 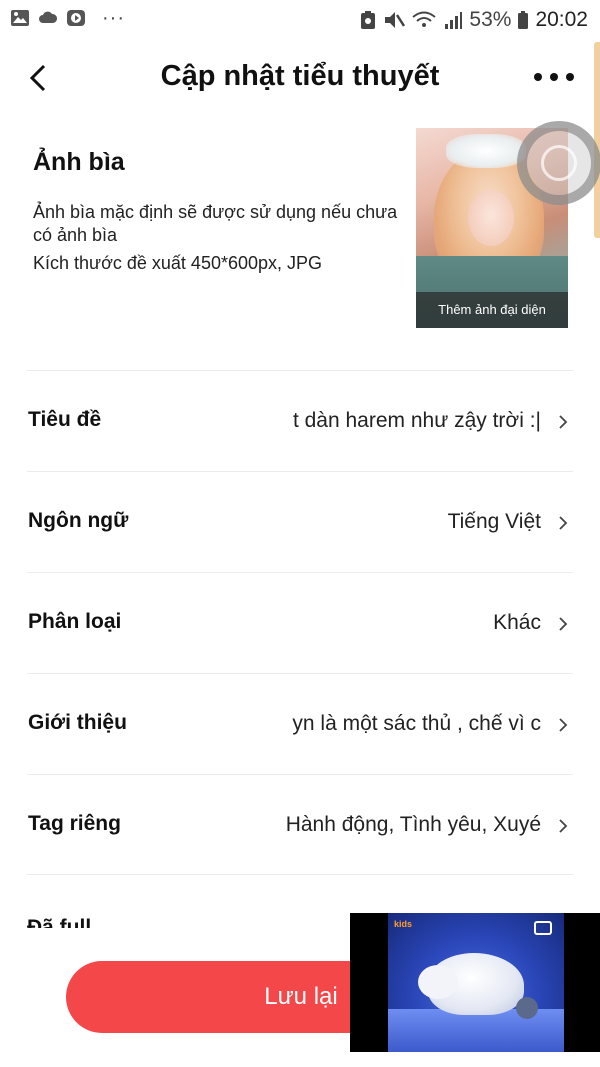 What do you see at coordinates (523, 20) in the screenshot?
I see `battery-icon` at bounding box center [523, 20].